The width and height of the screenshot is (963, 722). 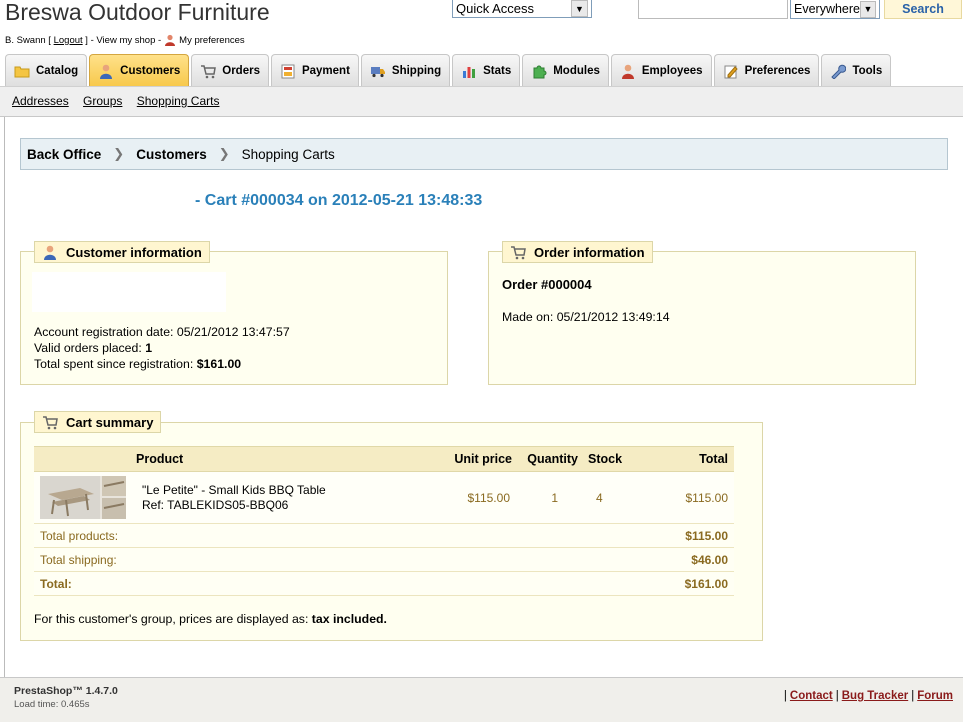 What do you see at coordinates (469, 71) in the screenshot?
I see `chart-icon` at bounding box center [469, 71].